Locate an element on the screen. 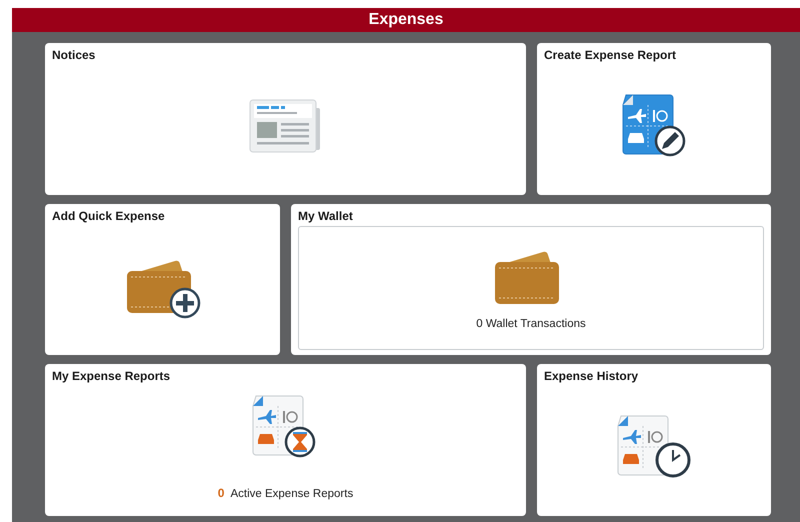 Image resolution: width=800 pixels, height=522 pixels. count-caption: Active Expense Reports is located at coordinates (292, 494).